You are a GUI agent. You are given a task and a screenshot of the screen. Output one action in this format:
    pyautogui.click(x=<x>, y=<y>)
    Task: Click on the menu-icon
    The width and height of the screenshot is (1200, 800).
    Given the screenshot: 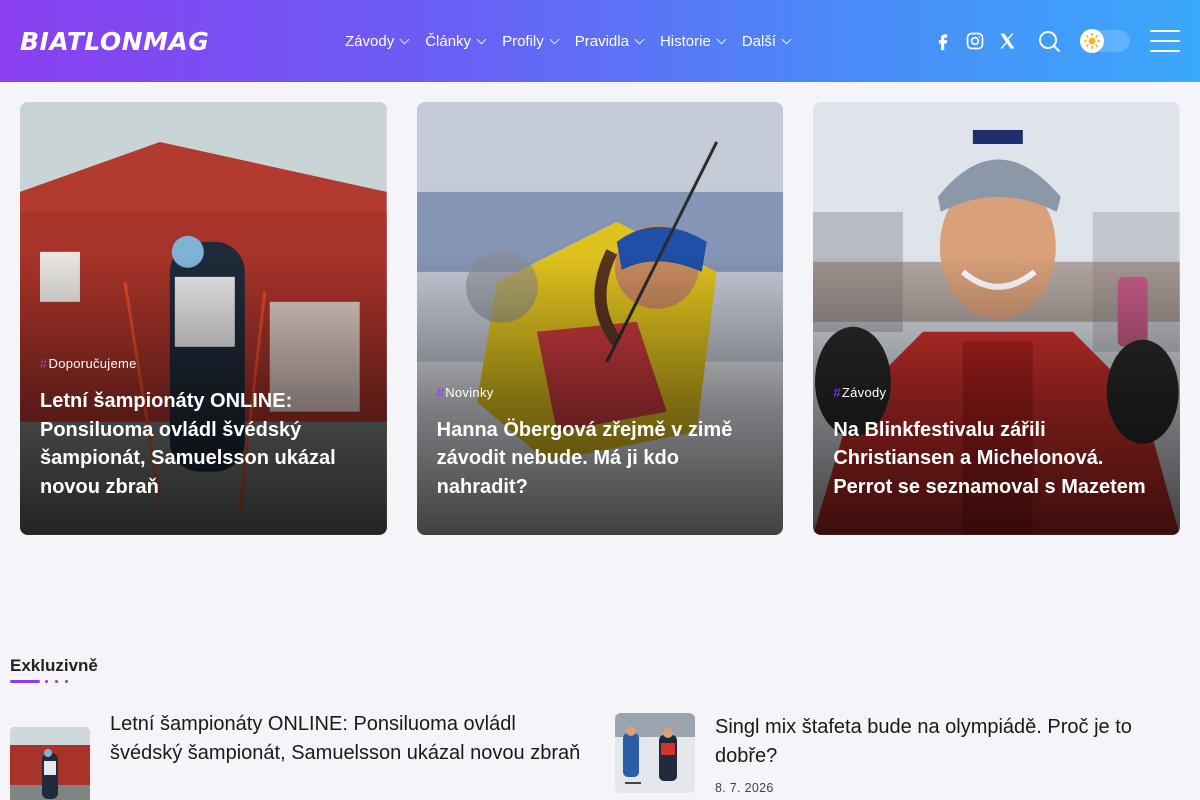 What is the action you would take?
    pyautogui.click(x=1165, y=41)
    